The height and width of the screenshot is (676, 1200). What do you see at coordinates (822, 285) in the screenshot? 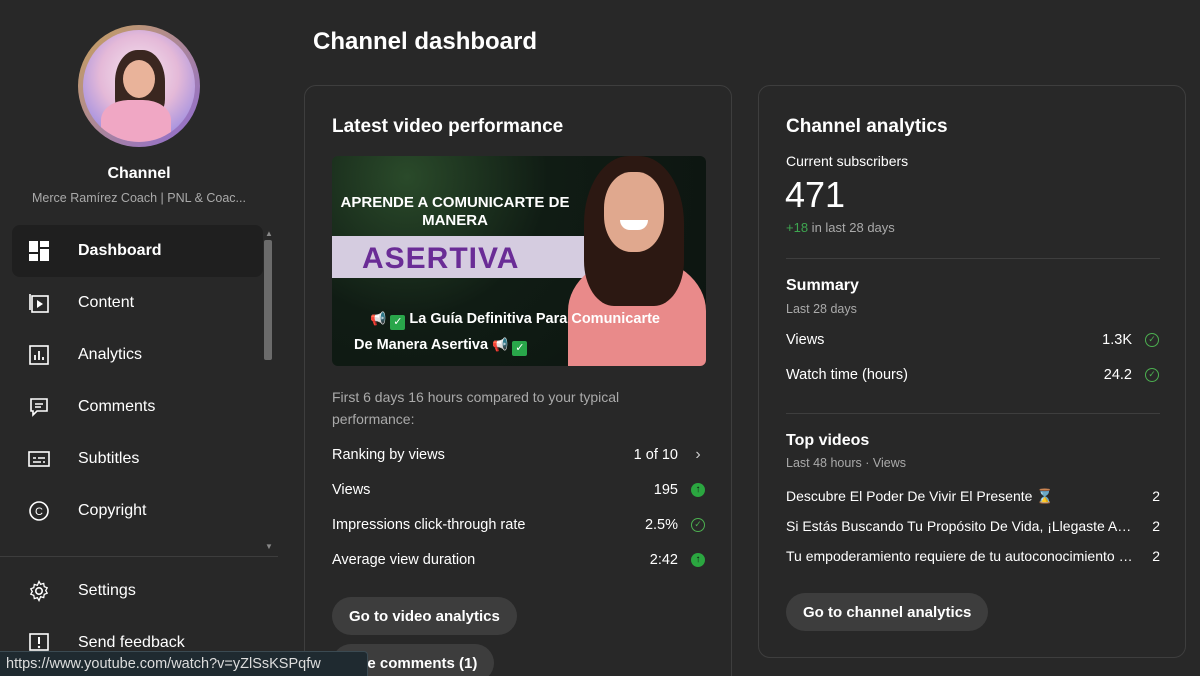
I see `summary-title: Summary` at bounding box center [822, 285].